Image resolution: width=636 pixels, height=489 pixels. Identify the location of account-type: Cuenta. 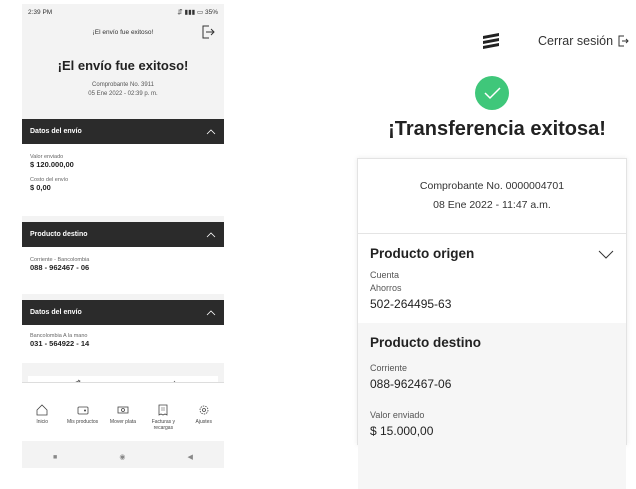
(385, 275).